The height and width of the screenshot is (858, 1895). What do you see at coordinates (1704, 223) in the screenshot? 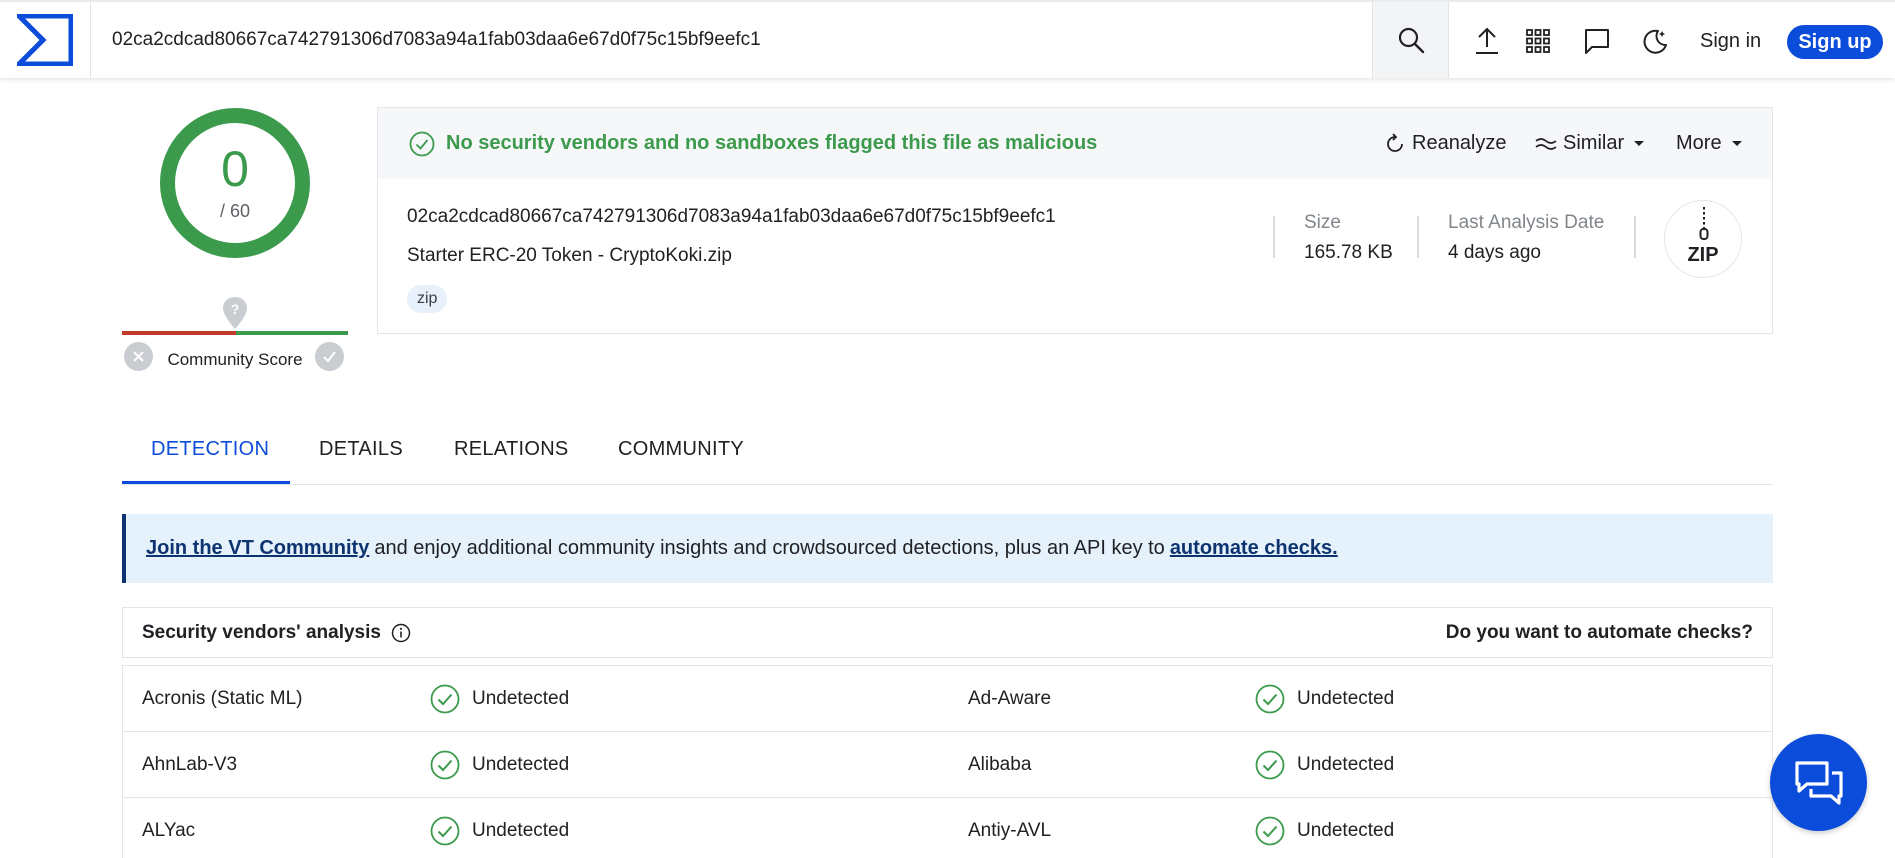
I see `zip-file-icon` at bounding box center [1704, 223].